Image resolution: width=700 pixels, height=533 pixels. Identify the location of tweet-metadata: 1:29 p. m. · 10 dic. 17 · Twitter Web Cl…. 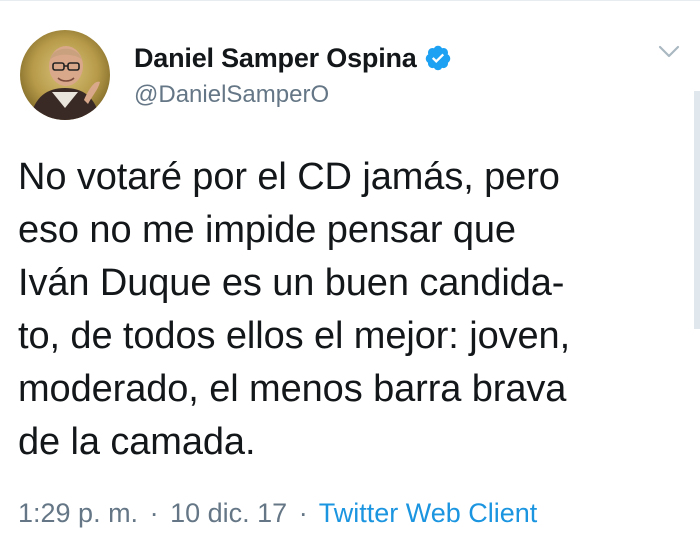
(277, 513).